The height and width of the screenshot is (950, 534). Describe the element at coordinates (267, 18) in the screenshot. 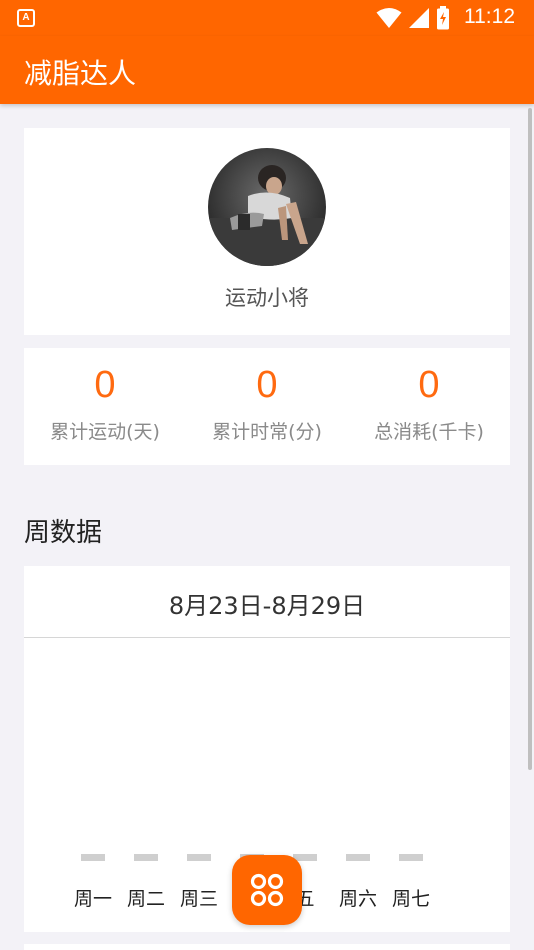

I see `status-bar: A 11:12` at that location.